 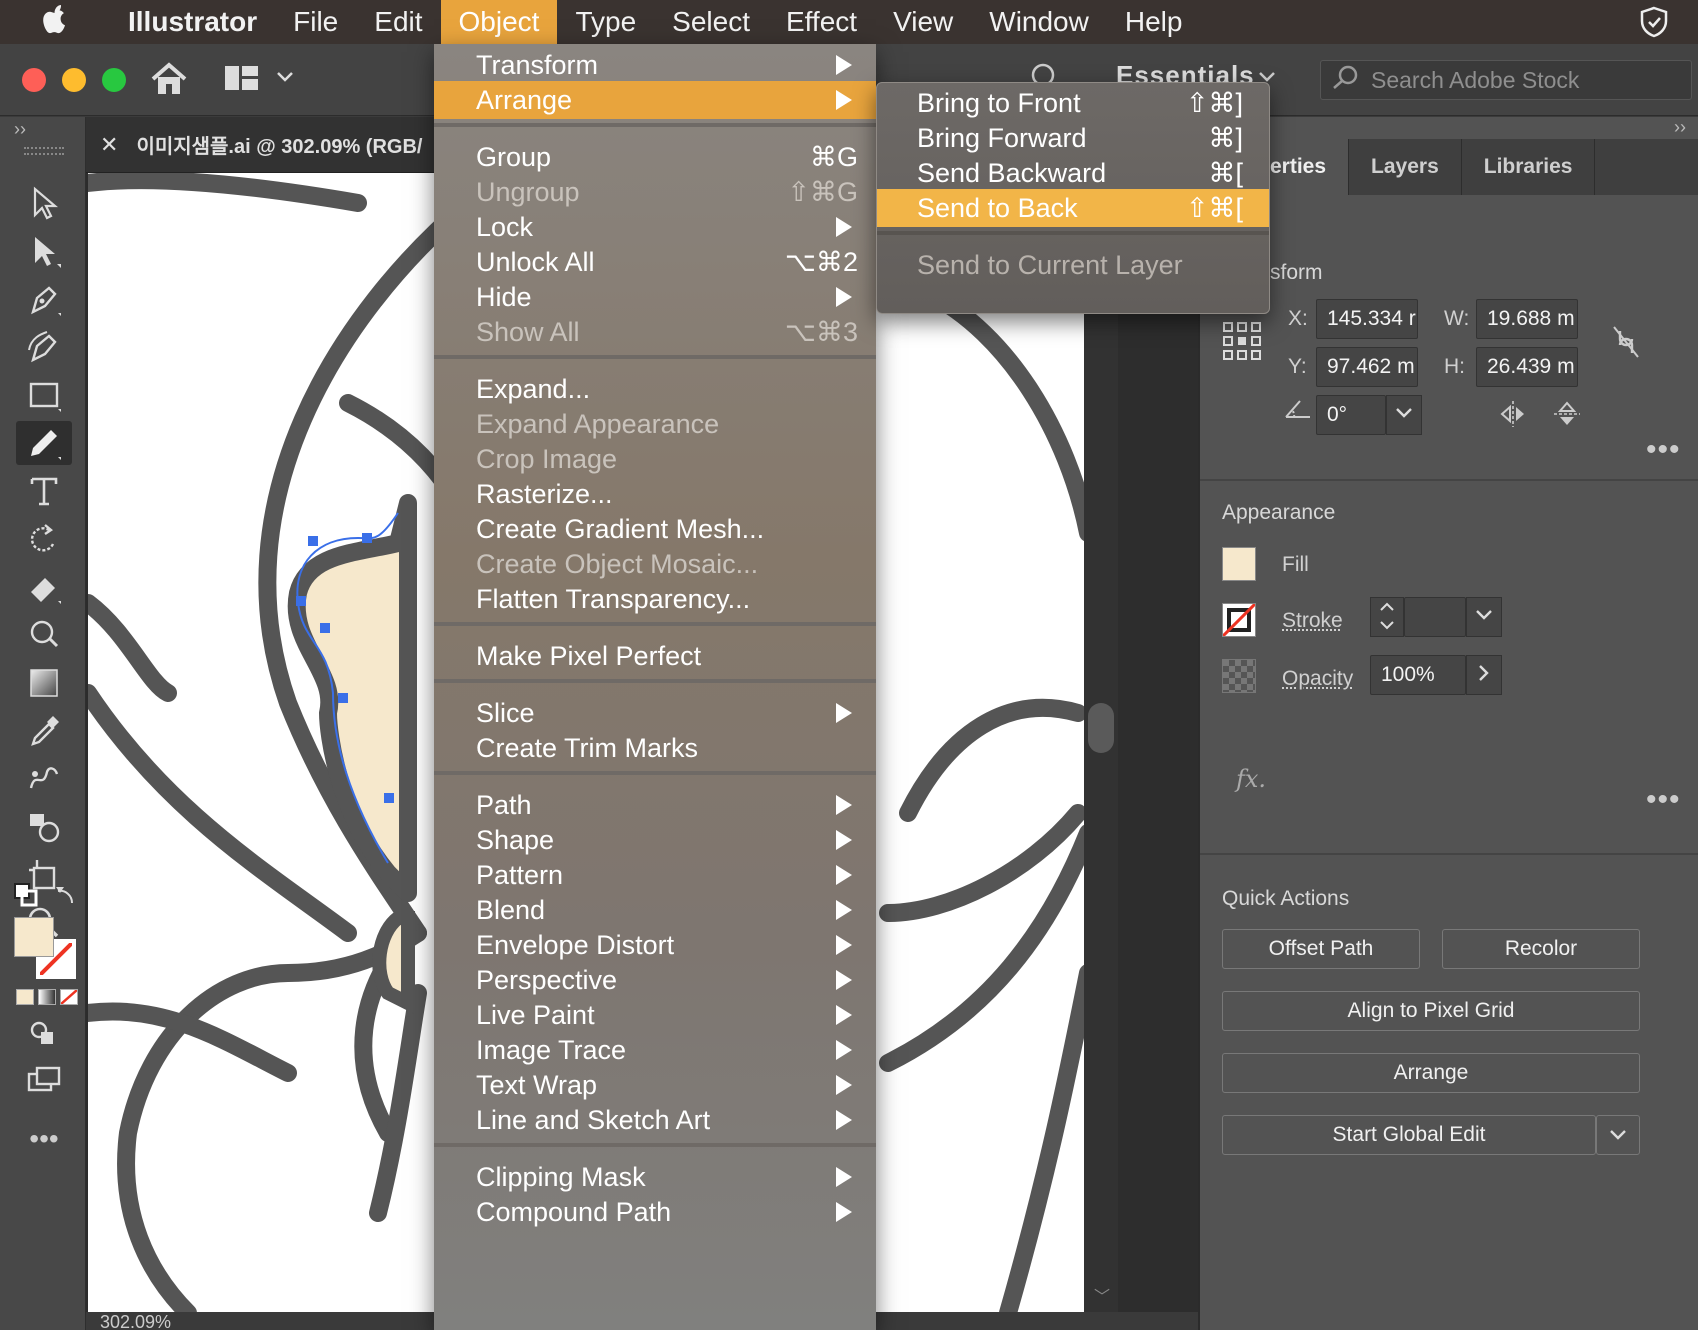 I want to click on scroll-thumb, so click(x=1101, y=728).